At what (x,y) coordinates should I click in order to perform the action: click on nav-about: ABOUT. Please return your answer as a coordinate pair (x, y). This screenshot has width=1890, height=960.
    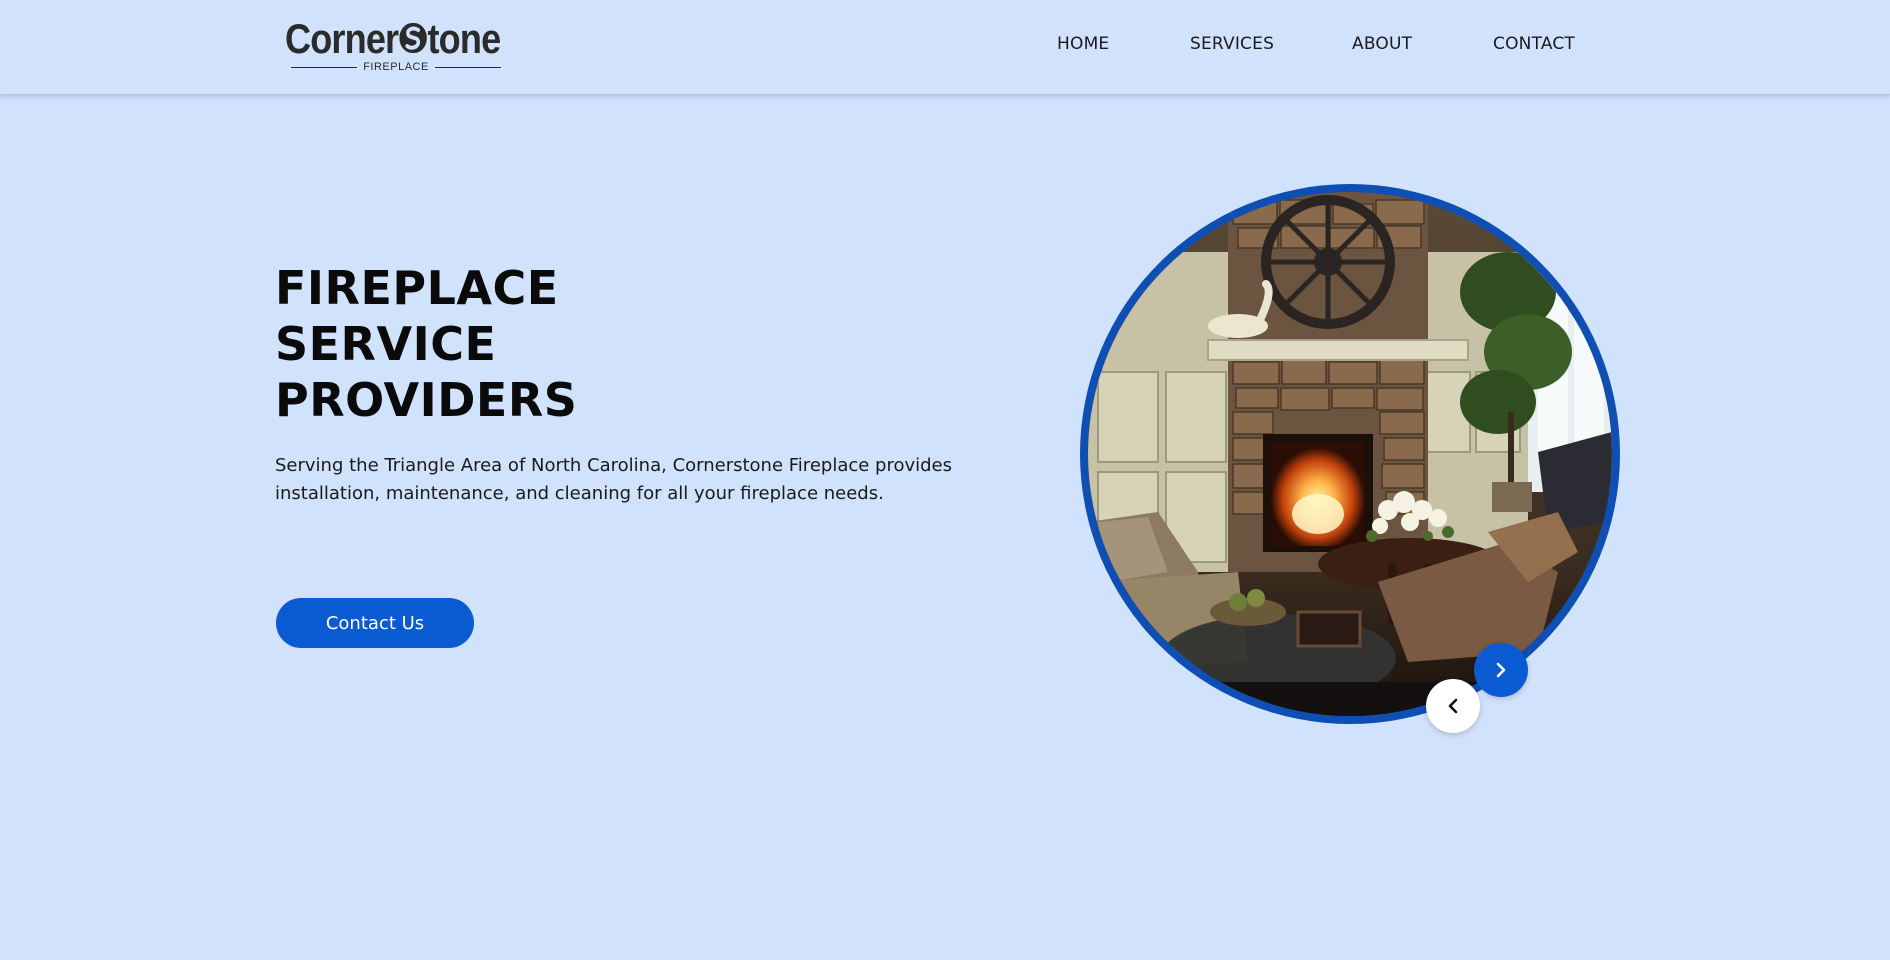
    Looking at the image, I should click on (1422, 44).